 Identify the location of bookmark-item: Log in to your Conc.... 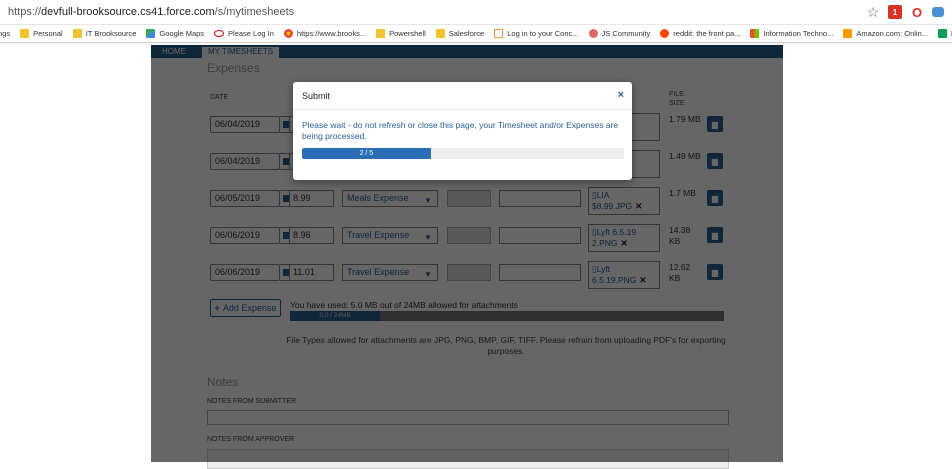
(536, 33).